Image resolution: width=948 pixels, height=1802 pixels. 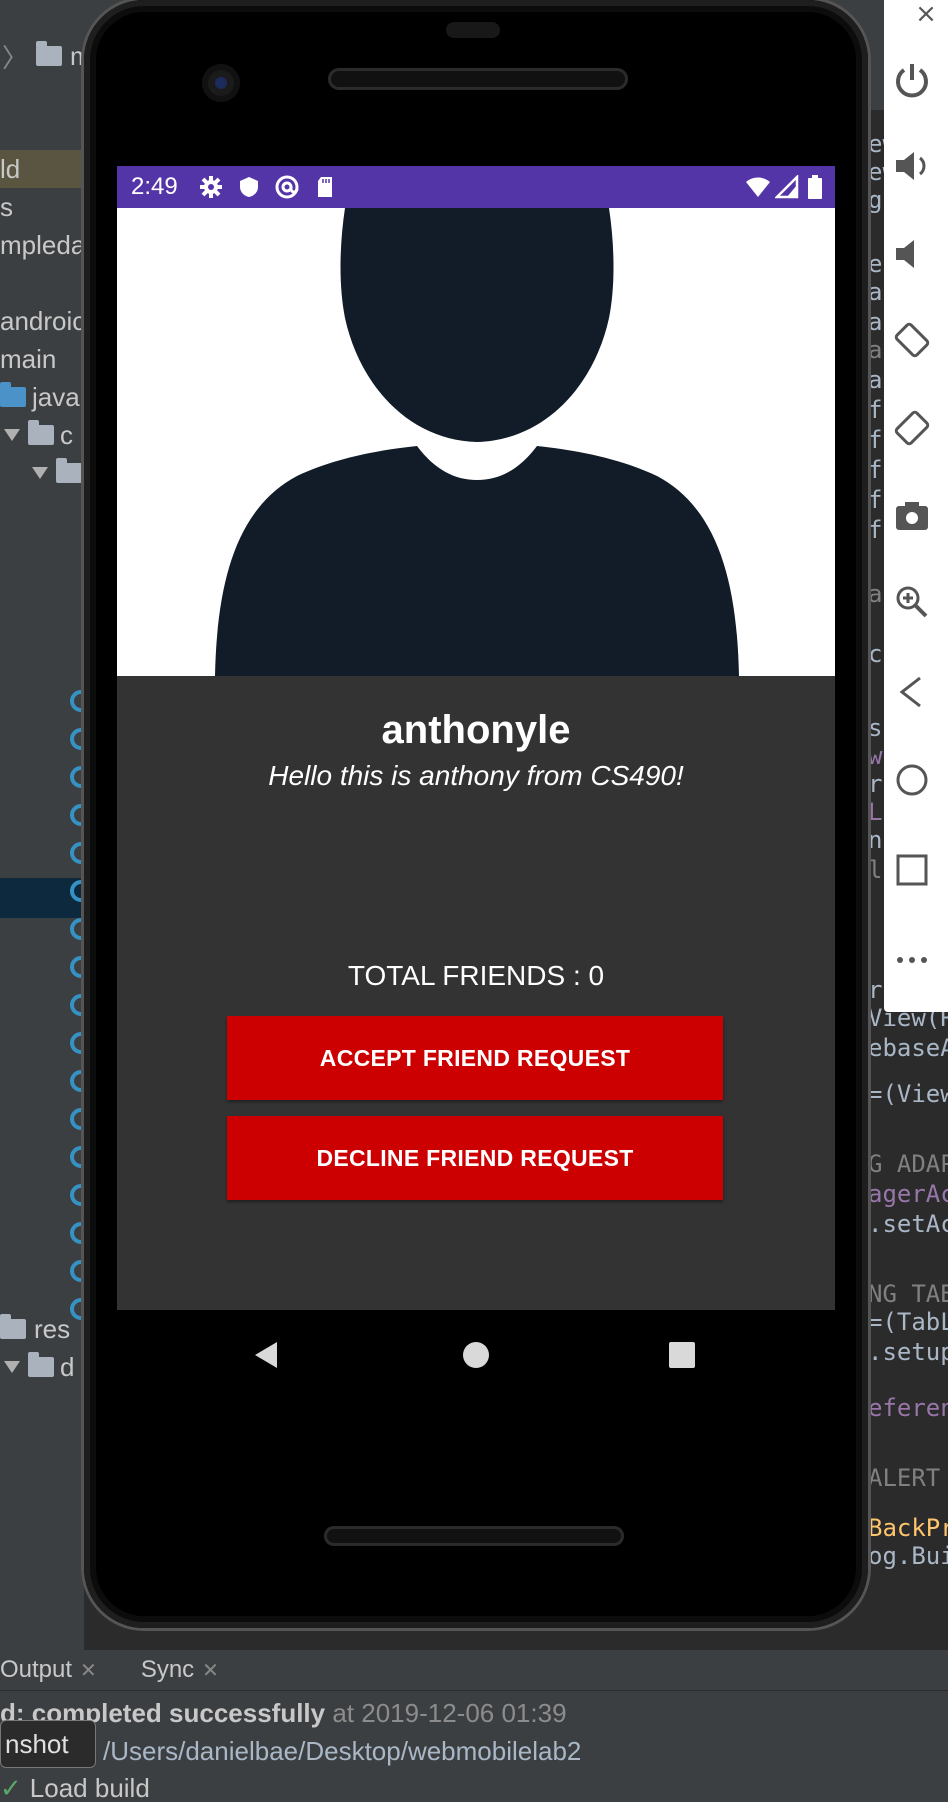 I want to click on signal-icon, so click(x=786, y=186).